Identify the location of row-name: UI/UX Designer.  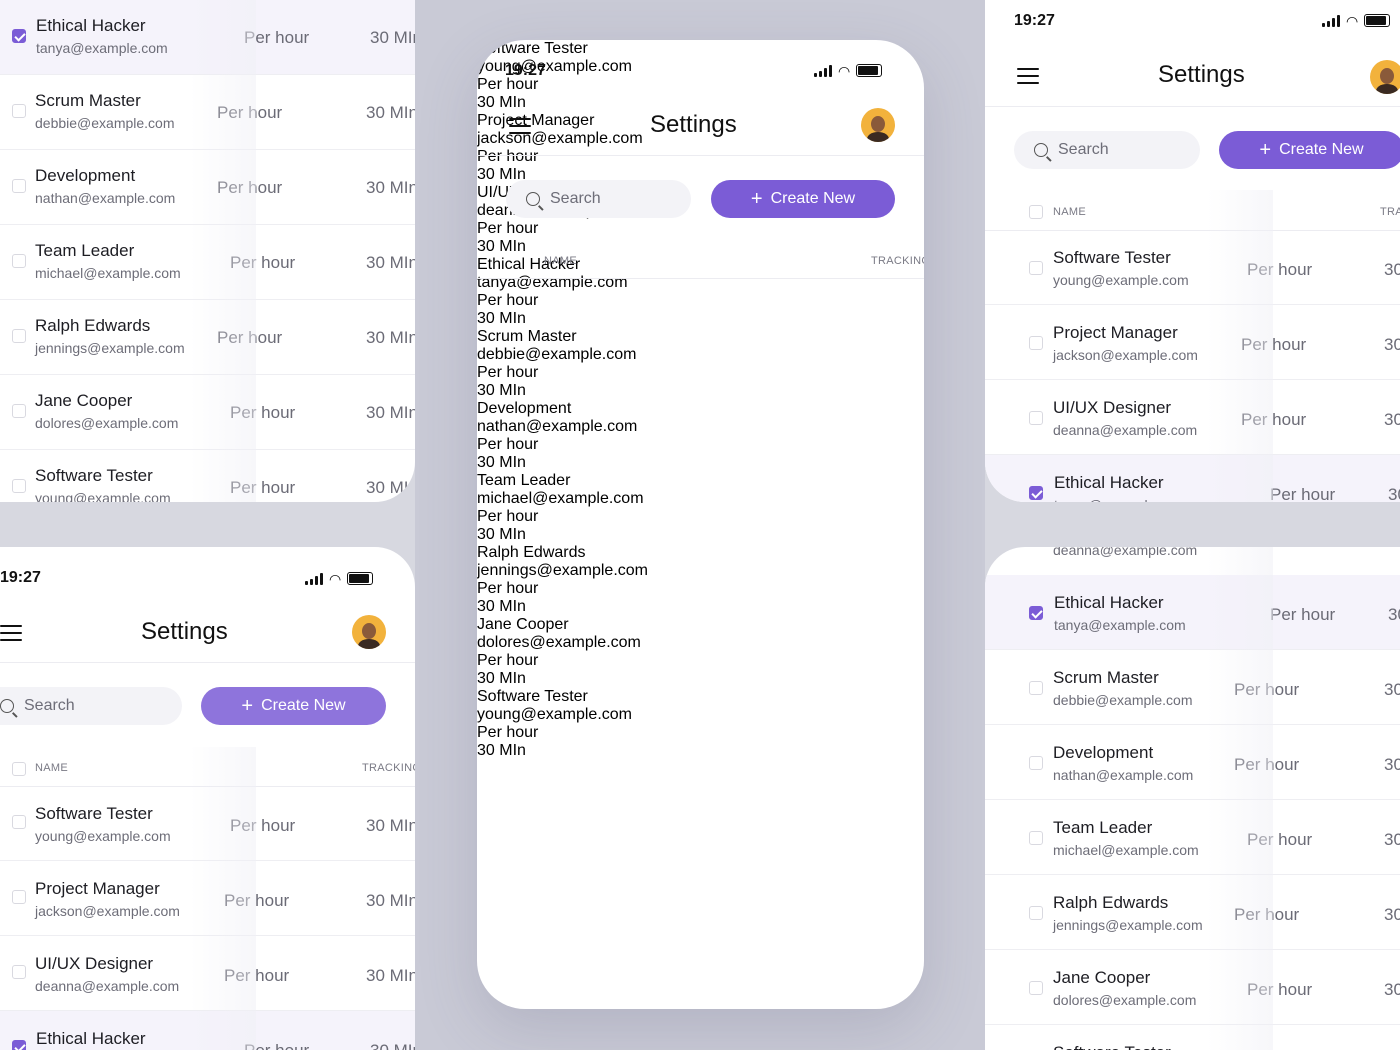
(94, 963).